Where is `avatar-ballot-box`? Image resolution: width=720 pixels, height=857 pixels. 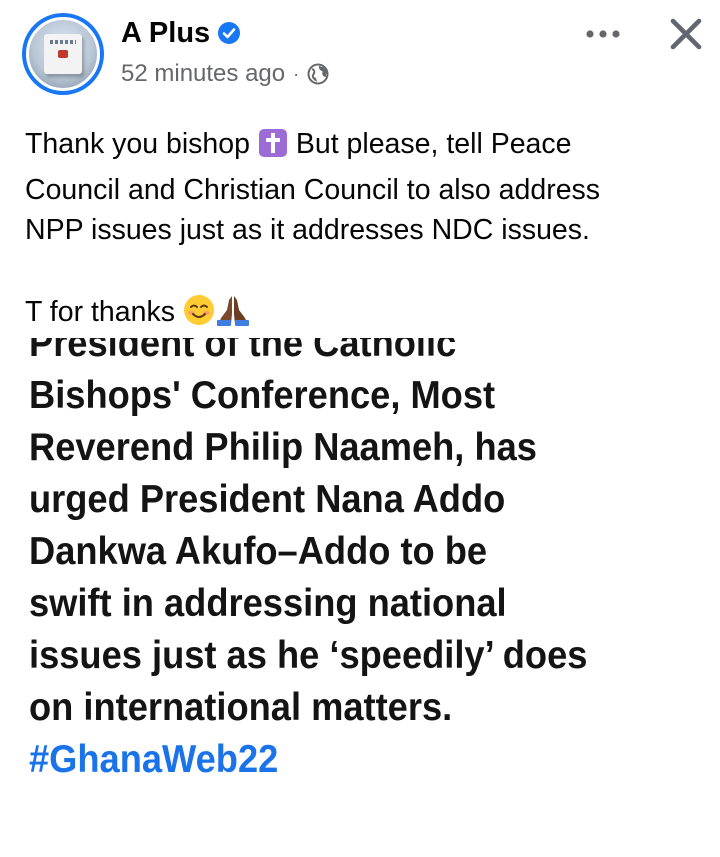 avatar-ballot-box is located at coordinates (63, 54).